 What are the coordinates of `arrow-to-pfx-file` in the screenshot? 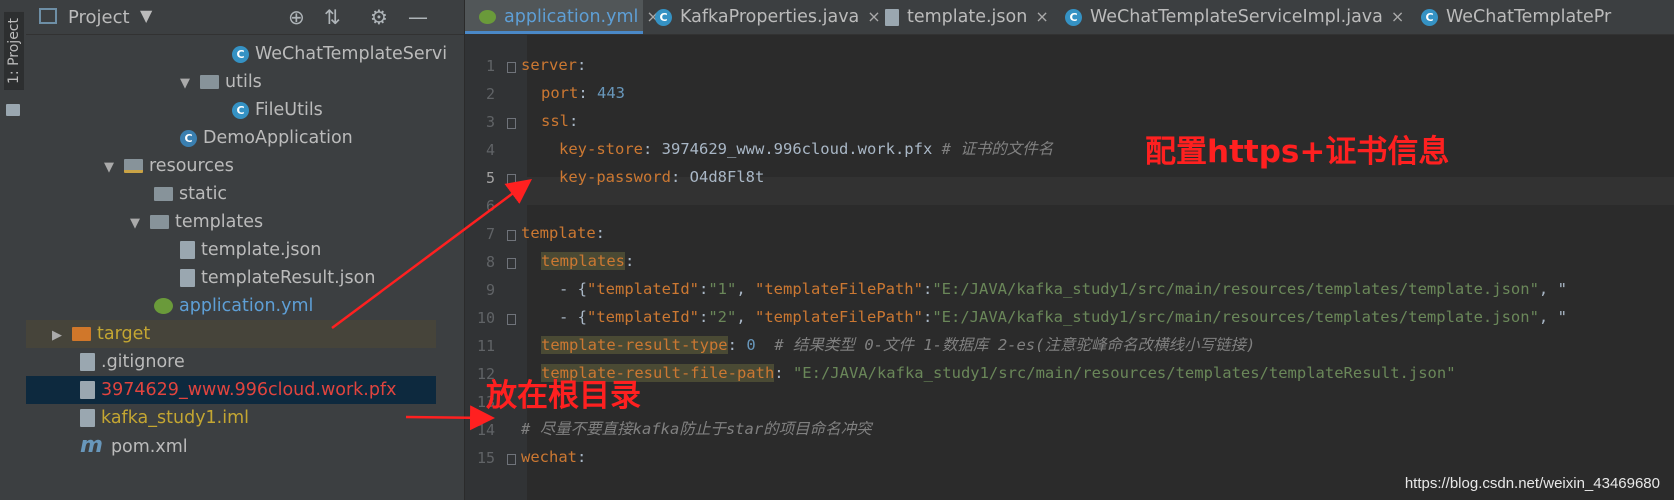 It's located at (450, 418).